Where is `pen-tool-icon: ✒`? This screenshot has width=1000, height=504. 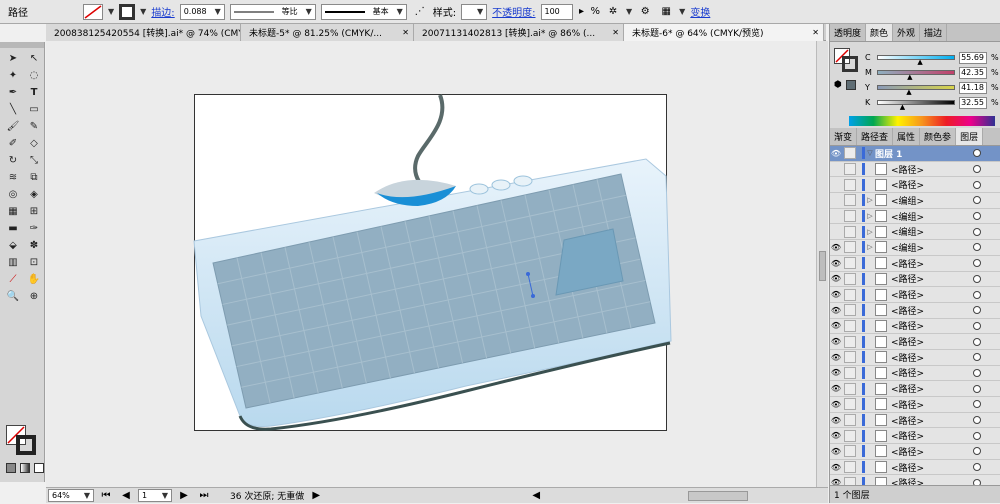
pen-tool-icon: ✒ is located at coordinates (13, 92).